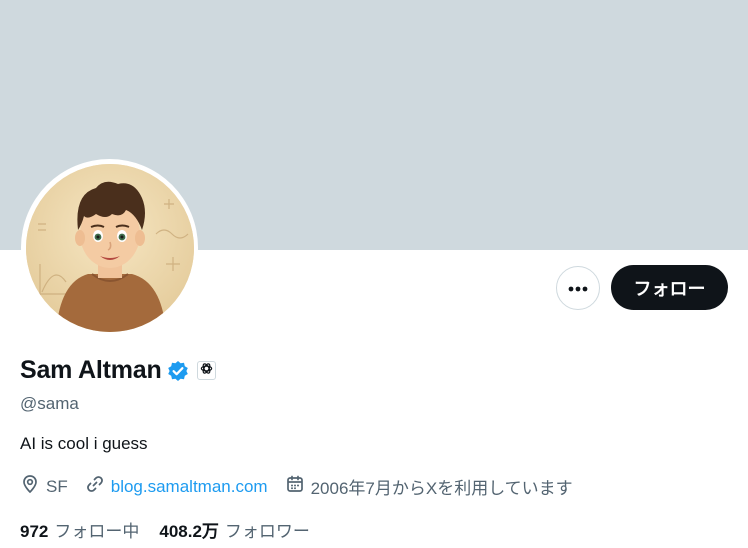 This screenshot has height=548, width=748. I want to click on location-text: SF, so click(57, 486).